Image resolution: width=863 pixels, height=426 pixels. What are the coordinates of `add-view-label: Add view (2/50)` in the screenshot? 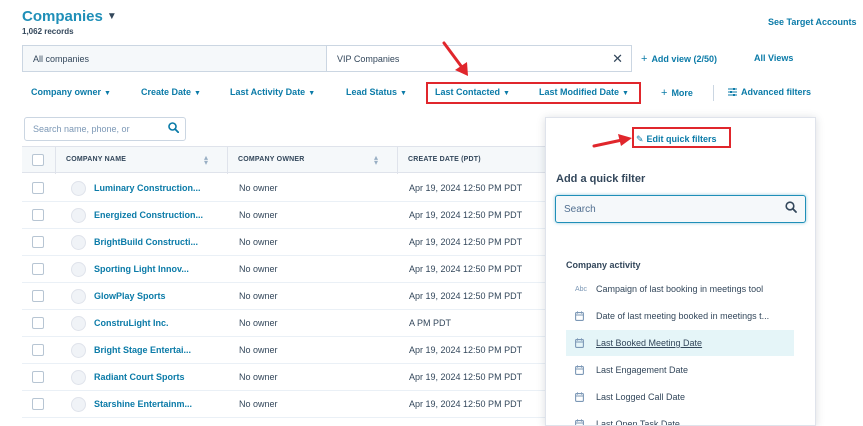 It's located at (684, 59).